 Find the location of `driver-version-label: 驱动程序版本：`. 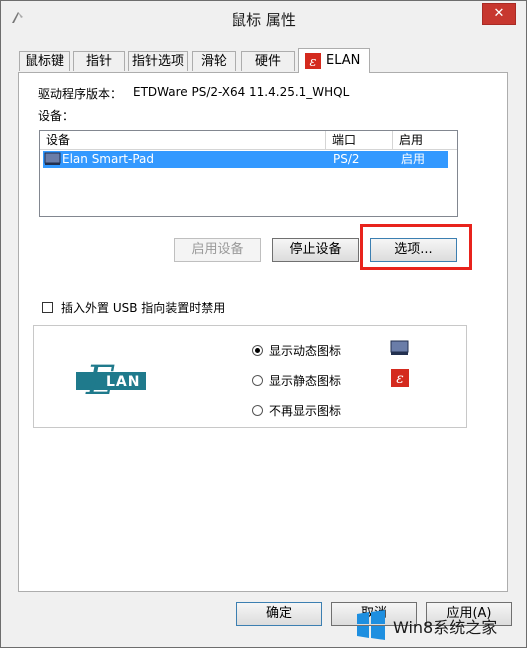

driver-version-label: 驱动程序版本： is located at coordinates (80, 94).